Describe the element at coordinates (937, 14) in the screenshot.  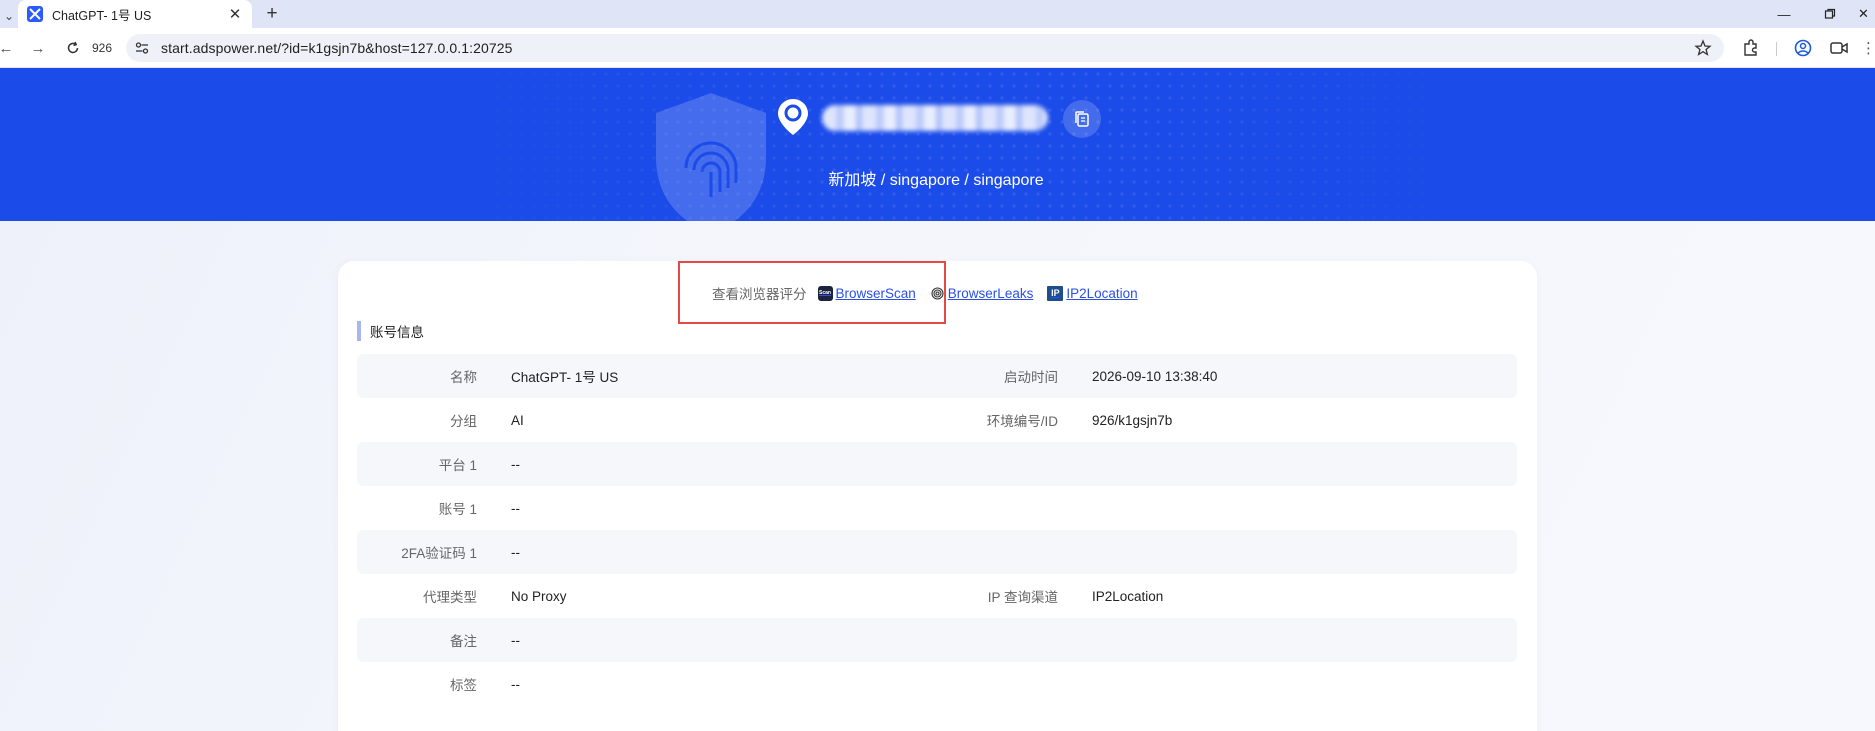
I see `tab-strip: ⌄ ChatGPT- 1号 US ✕ + — ✕` at that location.